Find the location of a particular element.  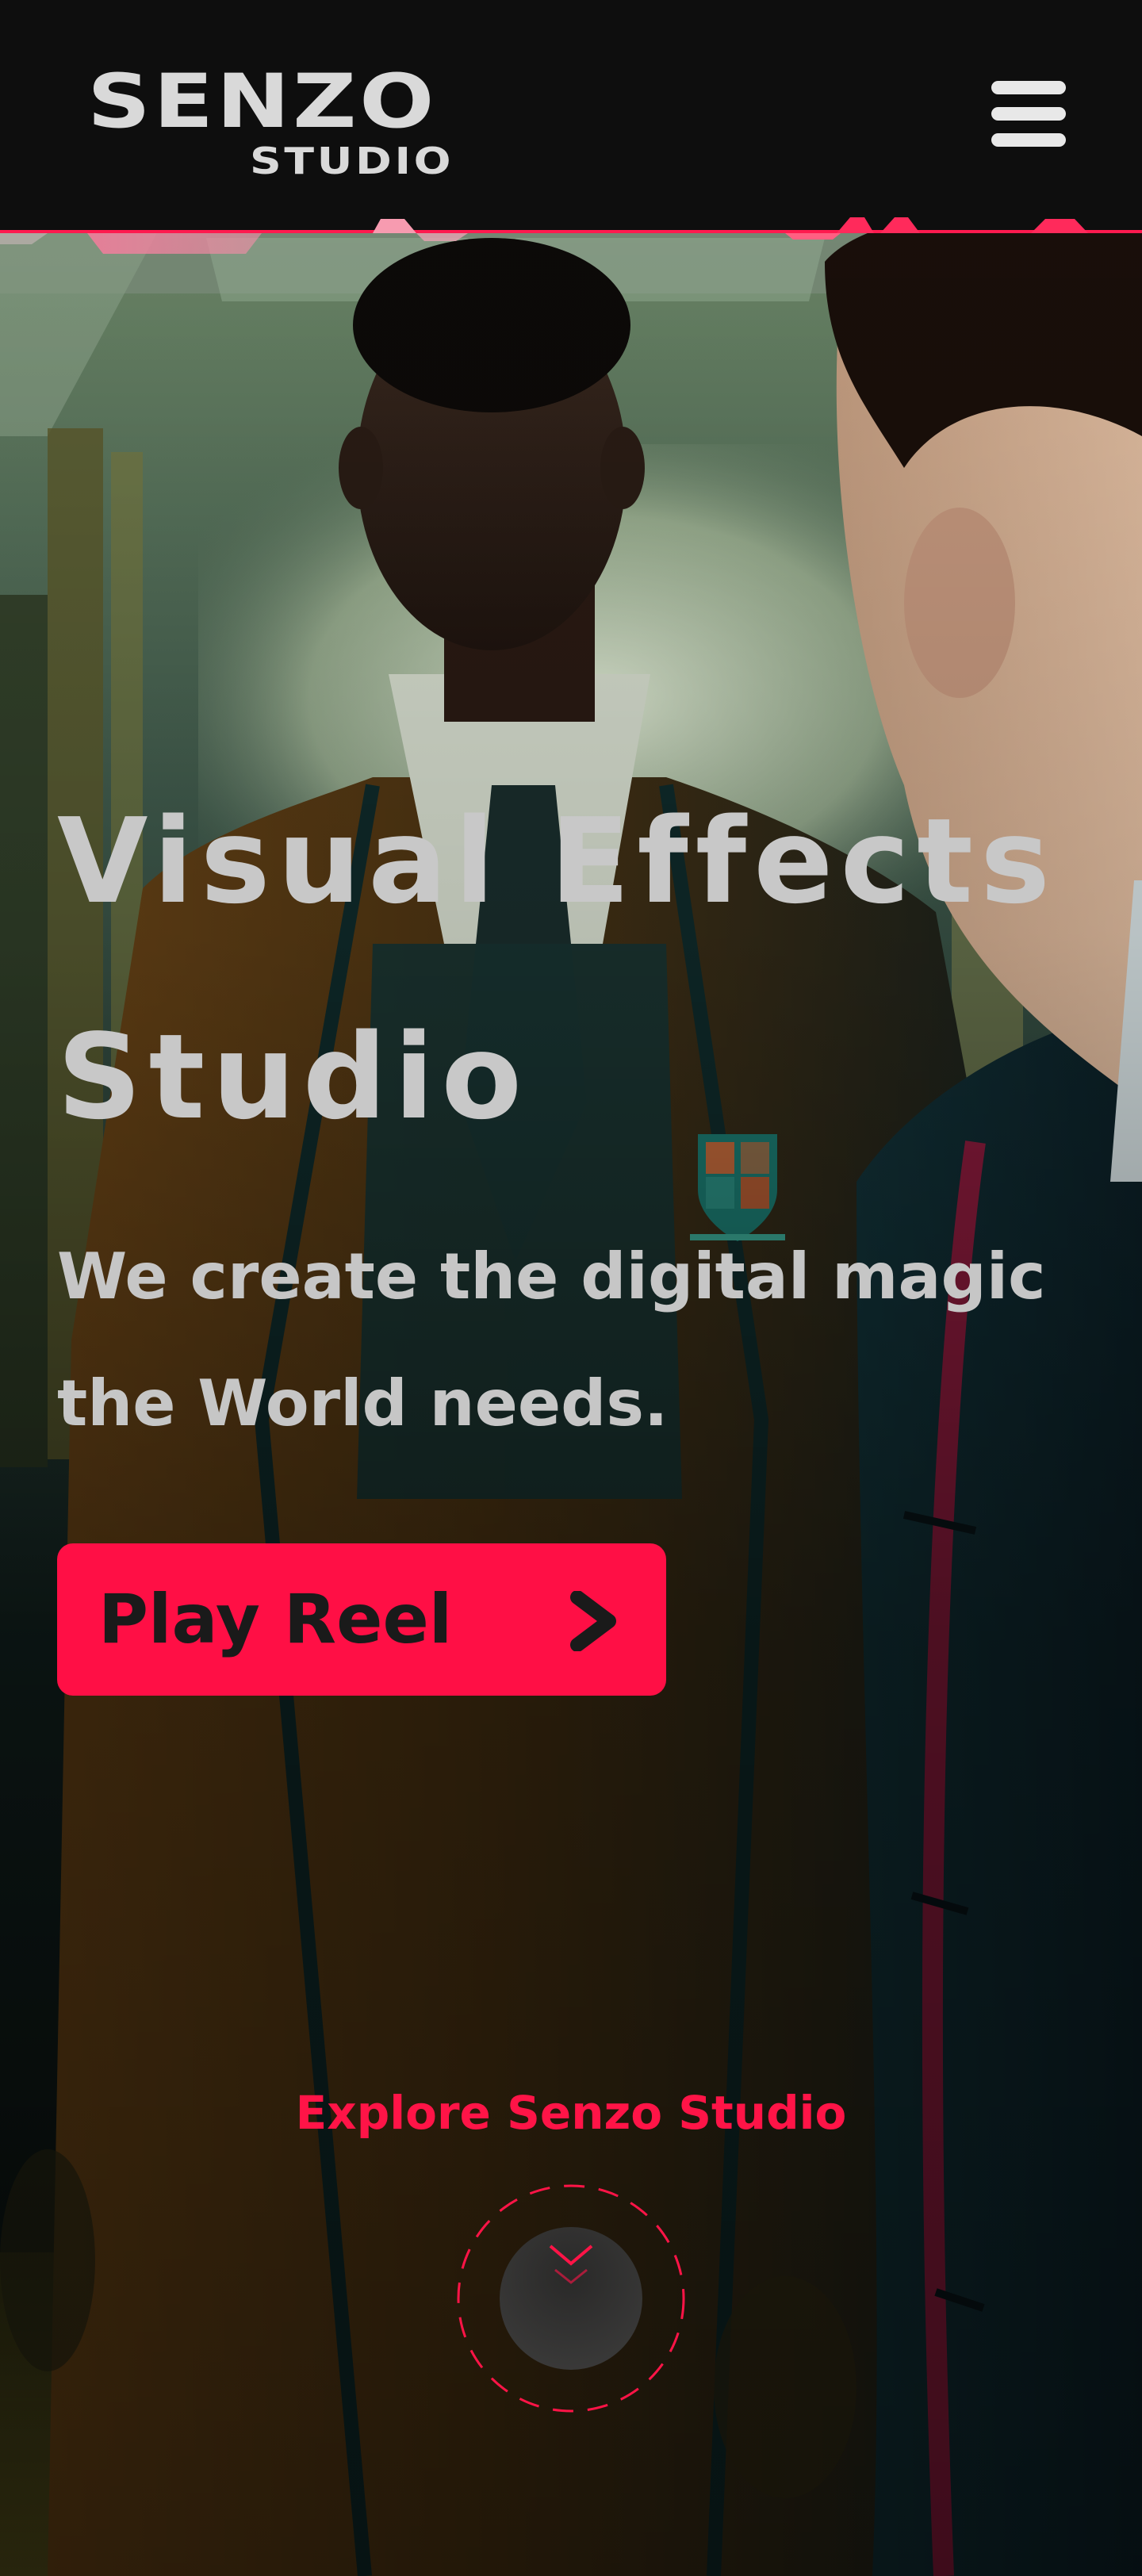

play-reel-label: Play Reel is located at coordinates (275, 1619).